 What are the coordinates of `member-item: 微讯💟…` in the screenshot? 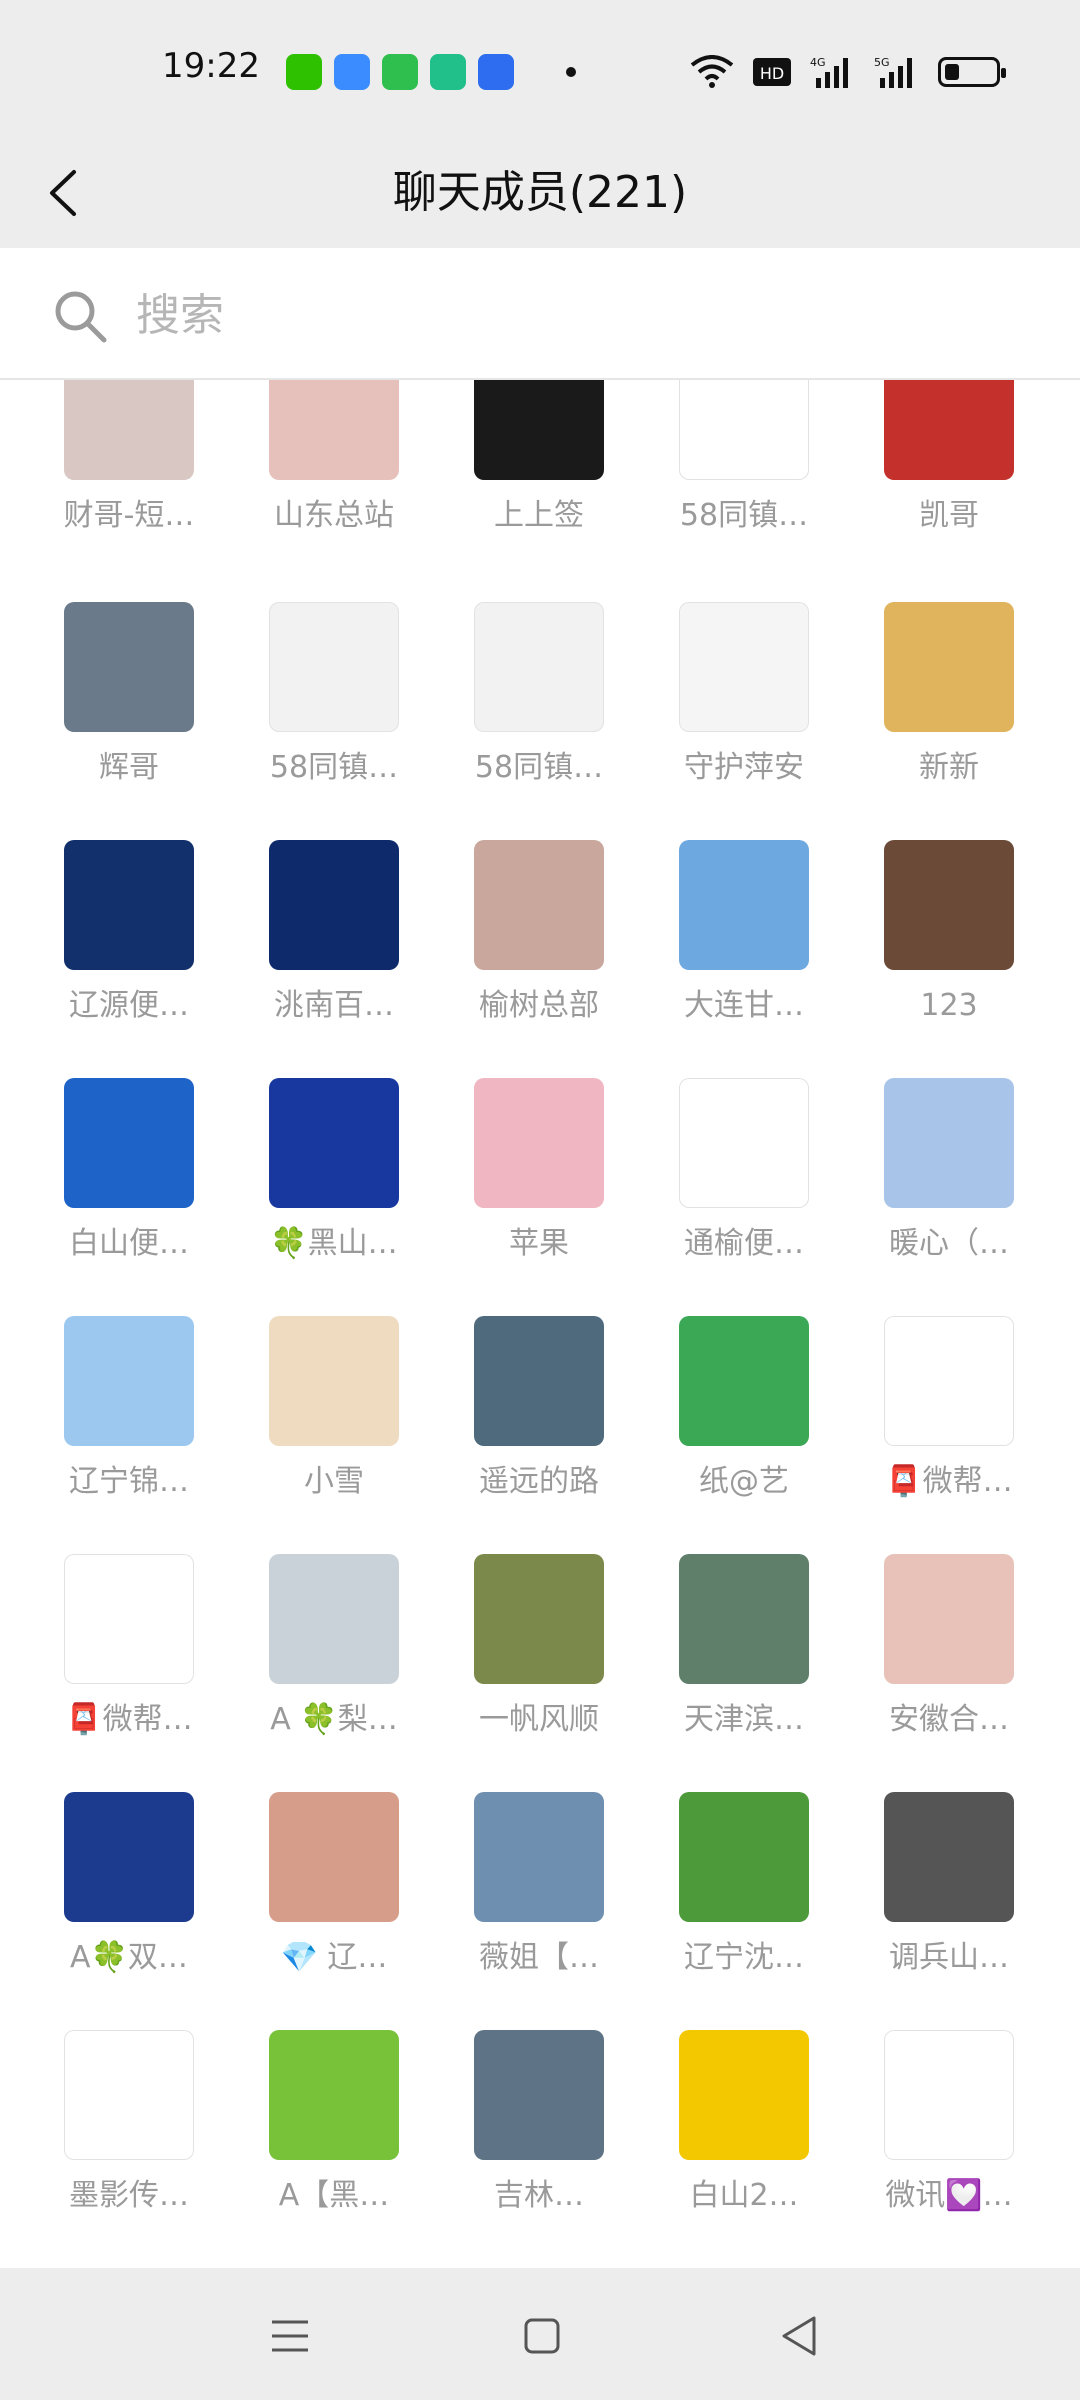 It's located at (949, 2135).